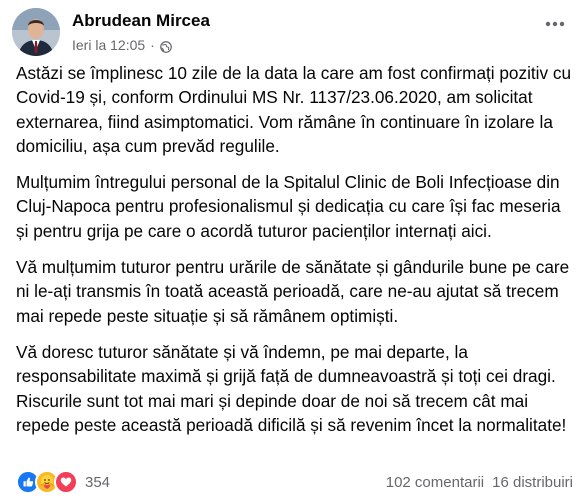 Image resolution: width=585 pixels, height=500 pixels. I want to click on post-header: Abrudean Mircea Ieri la 12:05 ·, so click(292, 32).